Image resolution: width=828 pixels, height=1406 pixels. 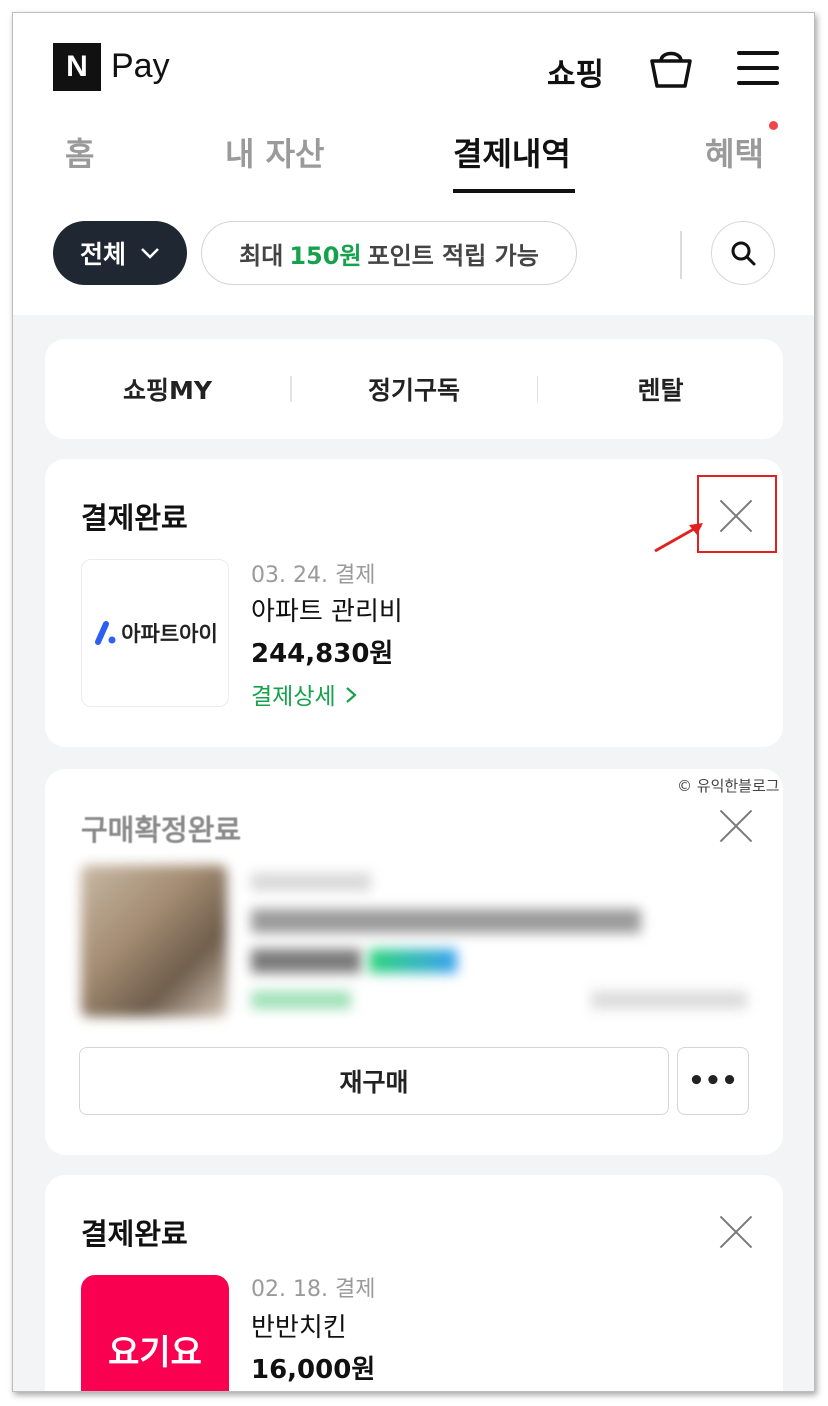 I want to click on item-price: 16,000원, so click(x=313, y=1370).